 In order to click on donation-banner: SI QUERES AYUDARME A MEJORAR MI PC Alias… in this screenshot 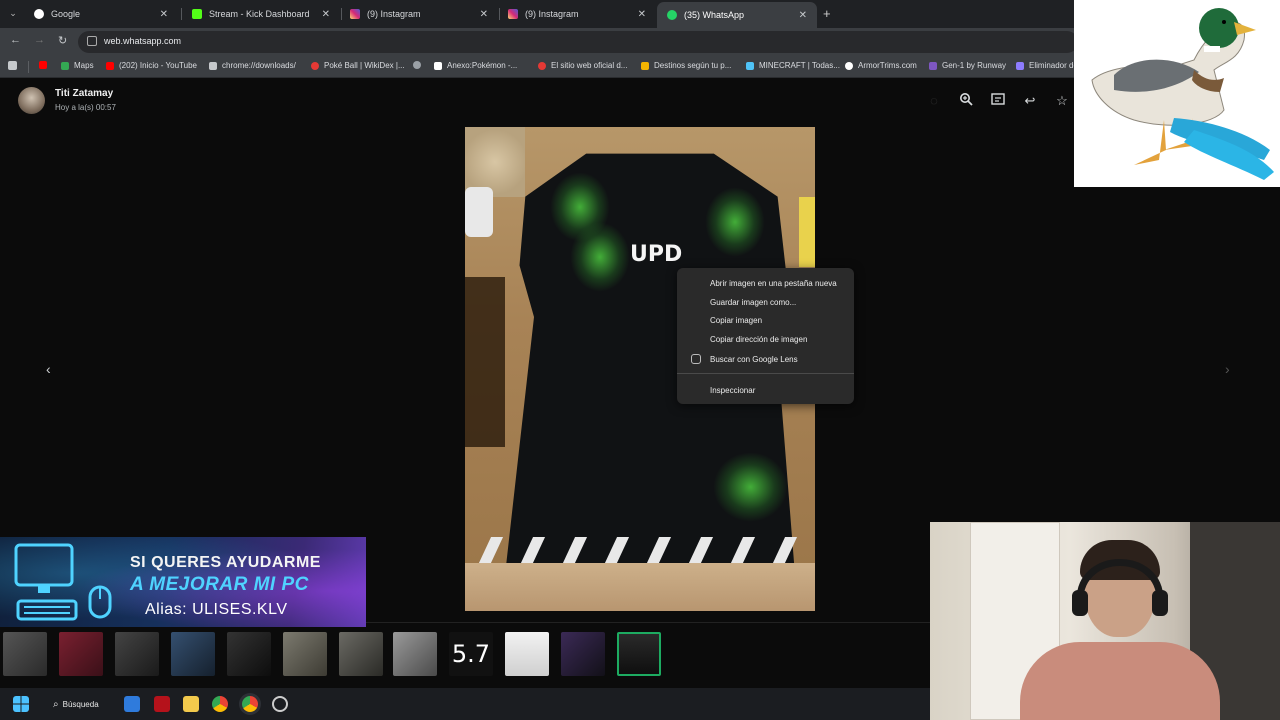, I will do `click(183, 582)`.